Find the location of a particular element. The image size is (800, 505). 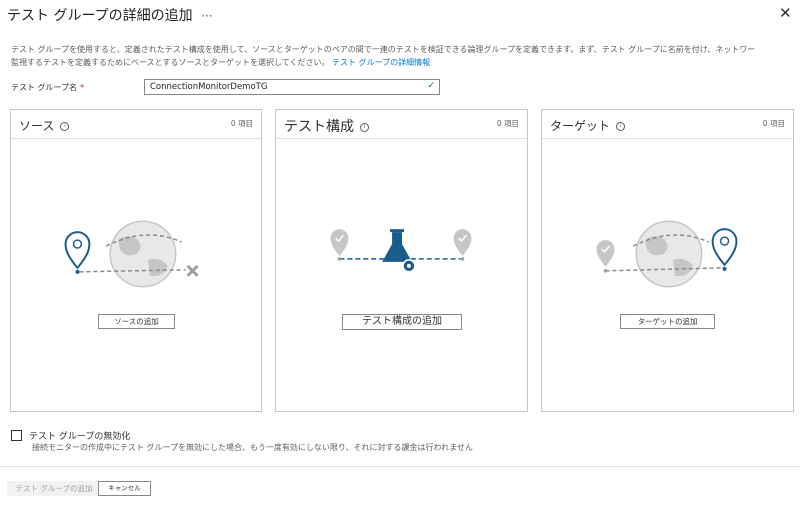

target-illustration is located at coordinates (667, 254).